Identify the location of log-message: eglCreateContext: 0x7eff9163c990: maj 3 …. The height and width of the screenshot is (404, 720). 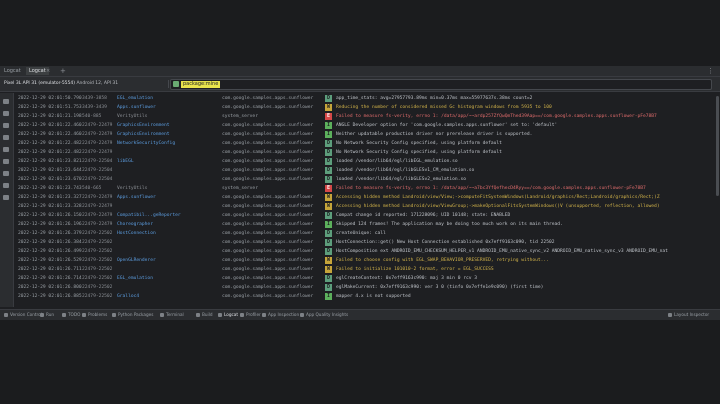
(407, 278).